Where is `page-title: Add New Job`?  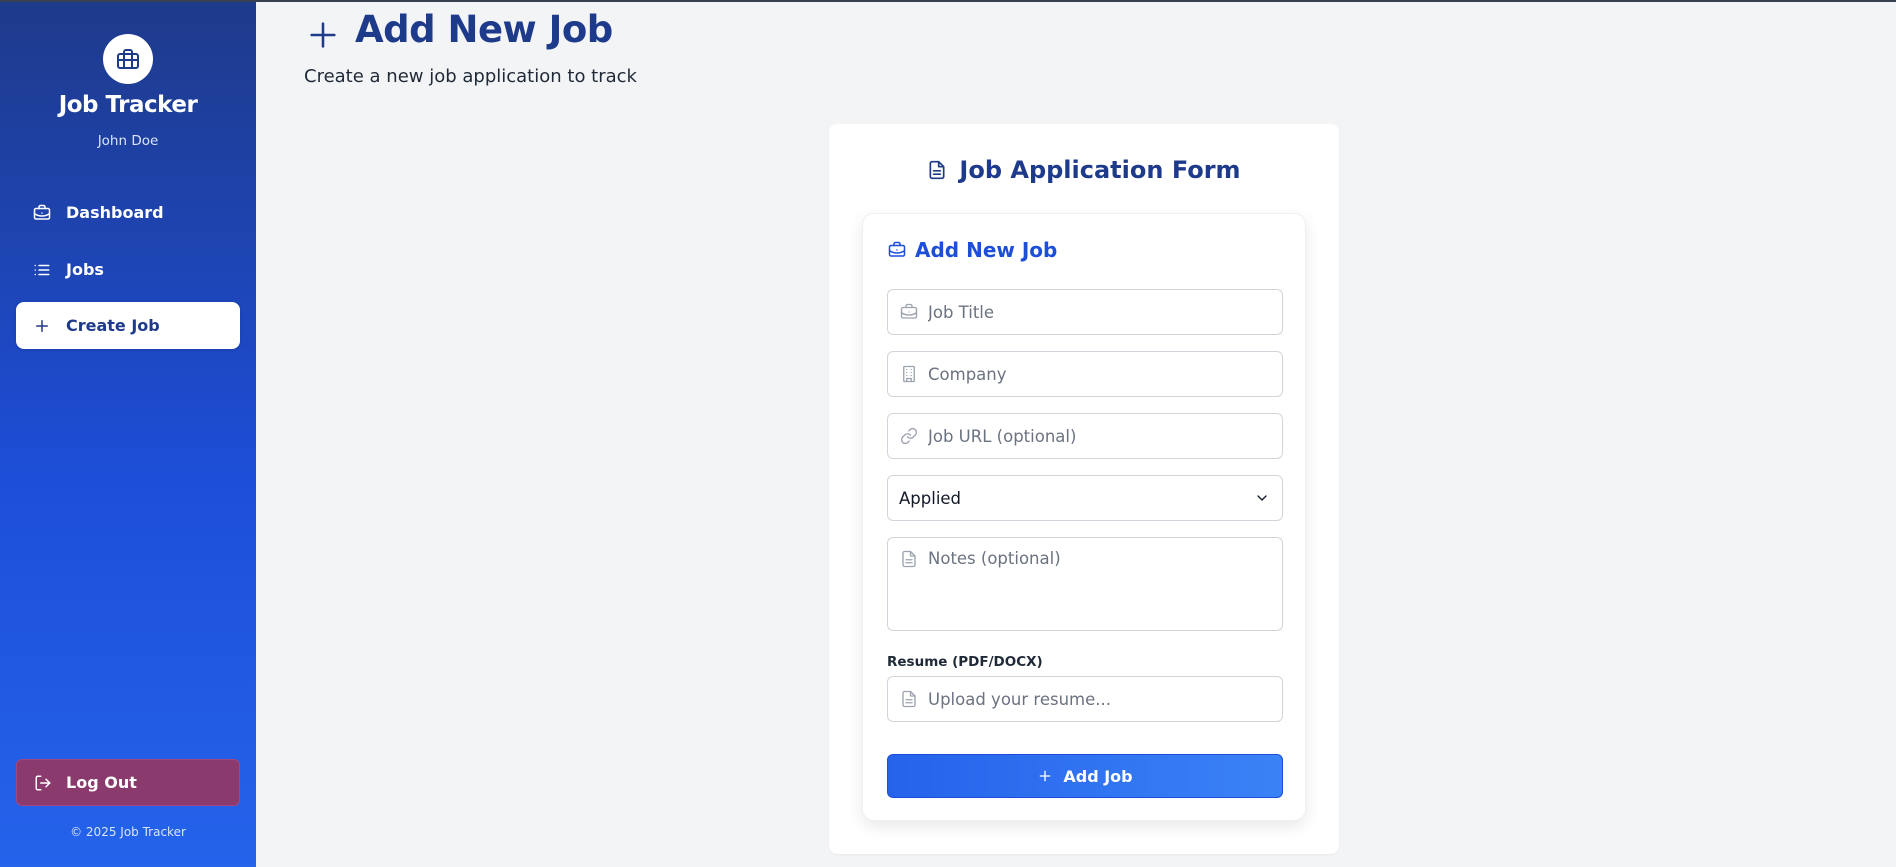
page-title: Add New Job is located at coordinates (484, 29).